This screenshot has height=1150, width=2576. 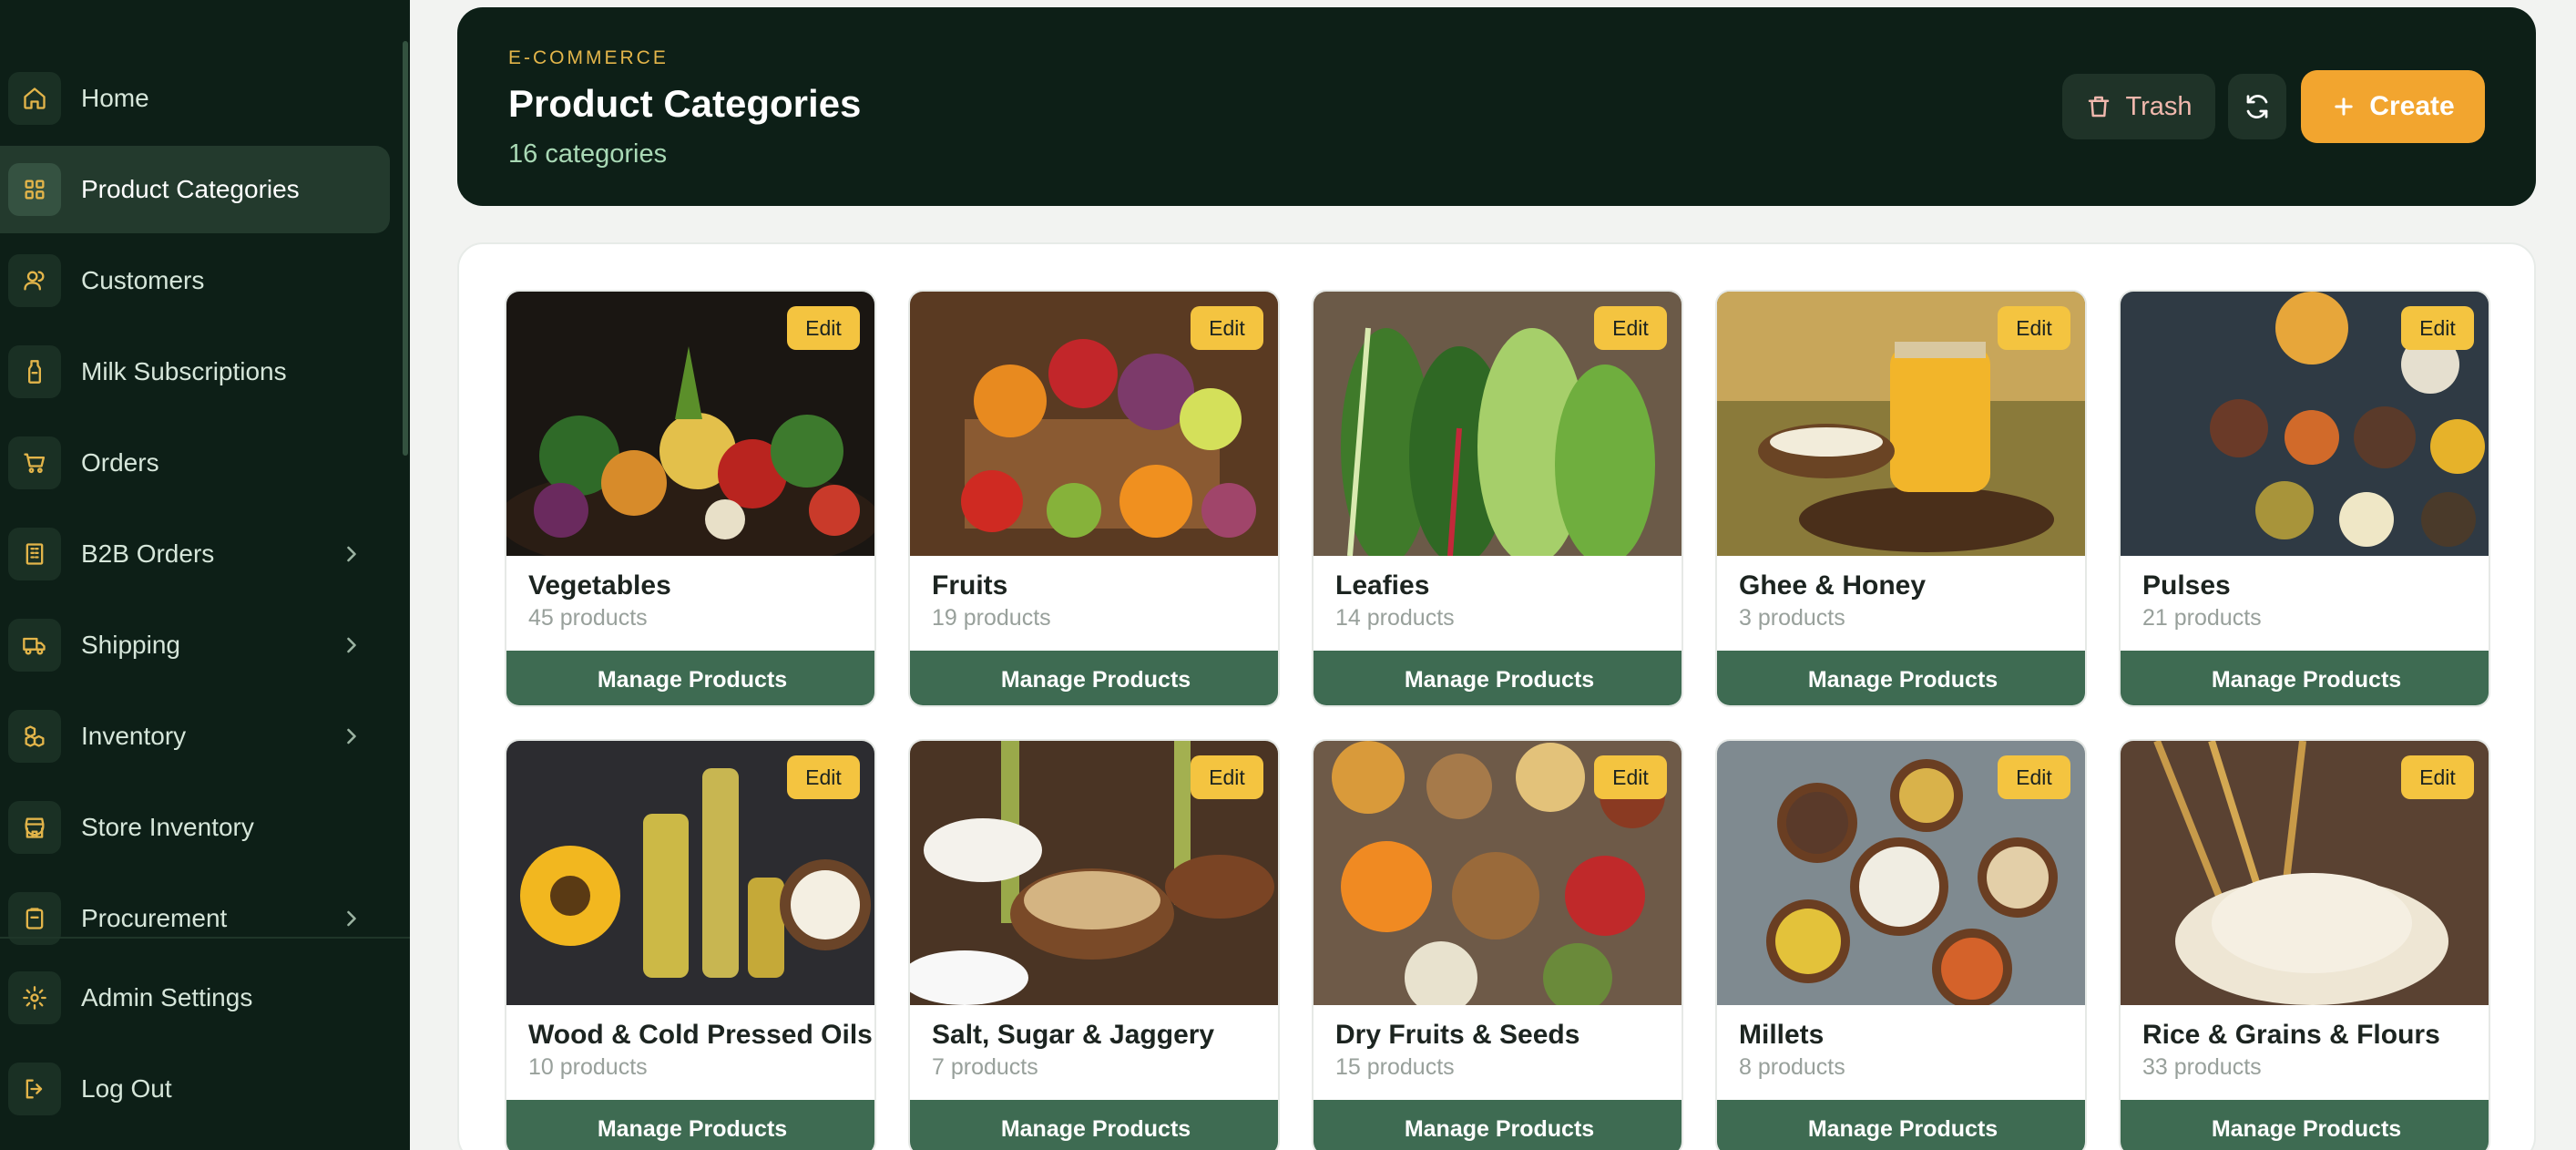 What do you see at coordinates (167, 997) in the screenshot?
I see `sidebar-item-label: Admin Settings` at bounding box center [167, 997].